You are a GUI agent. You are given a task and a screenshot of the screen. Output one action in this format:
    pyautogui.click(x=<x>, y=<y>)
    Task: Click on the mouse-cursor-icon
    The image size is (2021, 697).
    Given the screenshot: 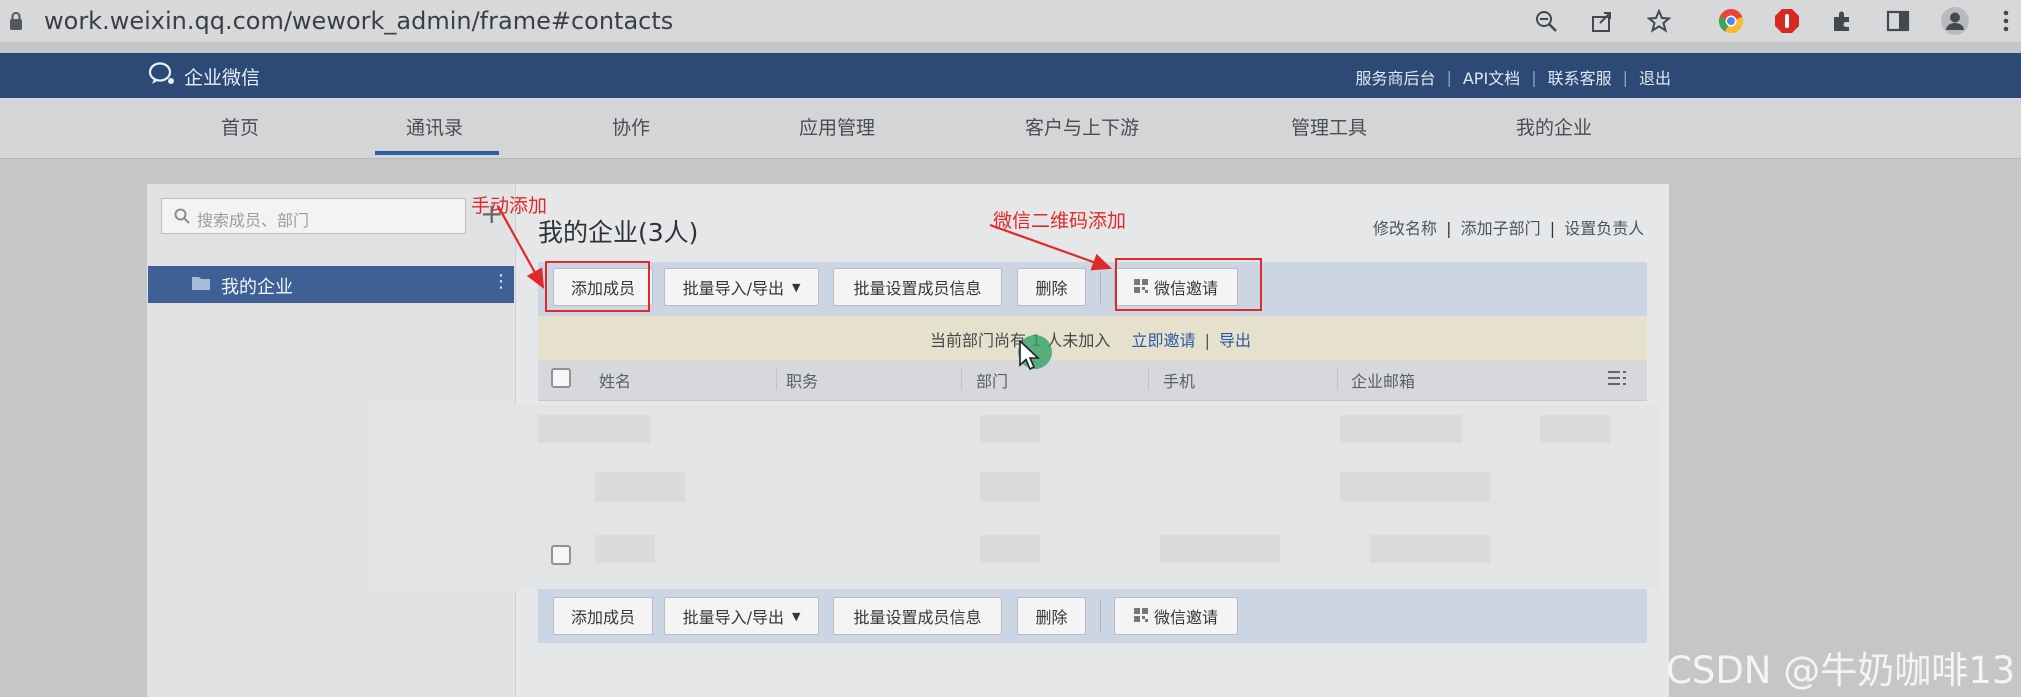 What is the action you would take?
    pyautogui.click(x=1030, y=357)
    